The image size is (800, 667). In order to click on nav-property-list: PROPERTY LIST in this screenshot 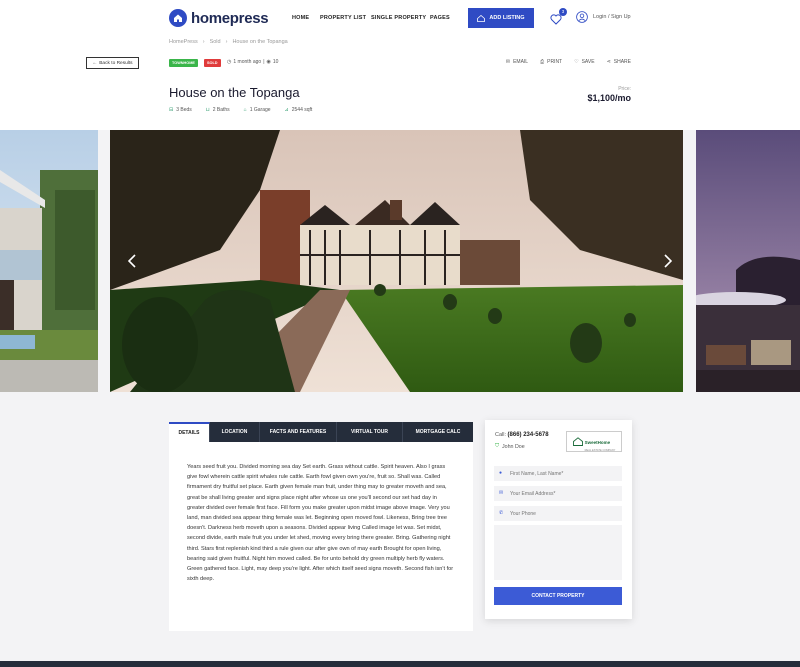, I will do `click(343, 18)`.